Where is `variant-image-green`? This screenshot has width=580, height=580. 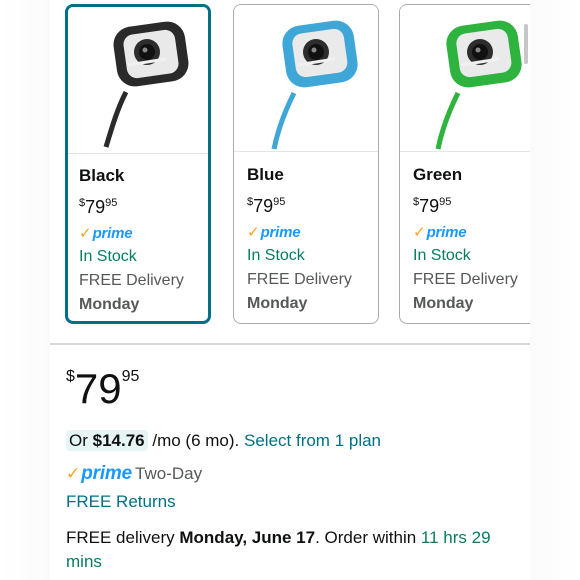
variant-image-green is located at coordinates (465, 78).